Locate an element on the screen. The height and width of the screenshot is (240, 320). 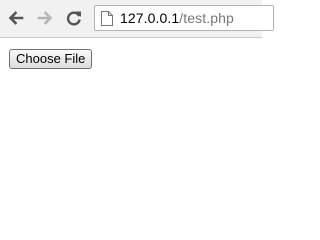
forward-button is located at coordinates (45, 18).